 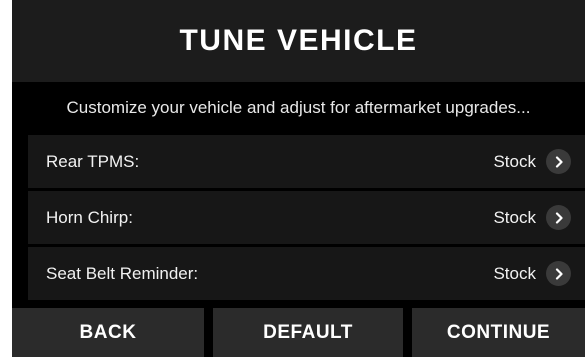 I want to click on setting-label: Horn Chirp:, so click(x=89, y=217).